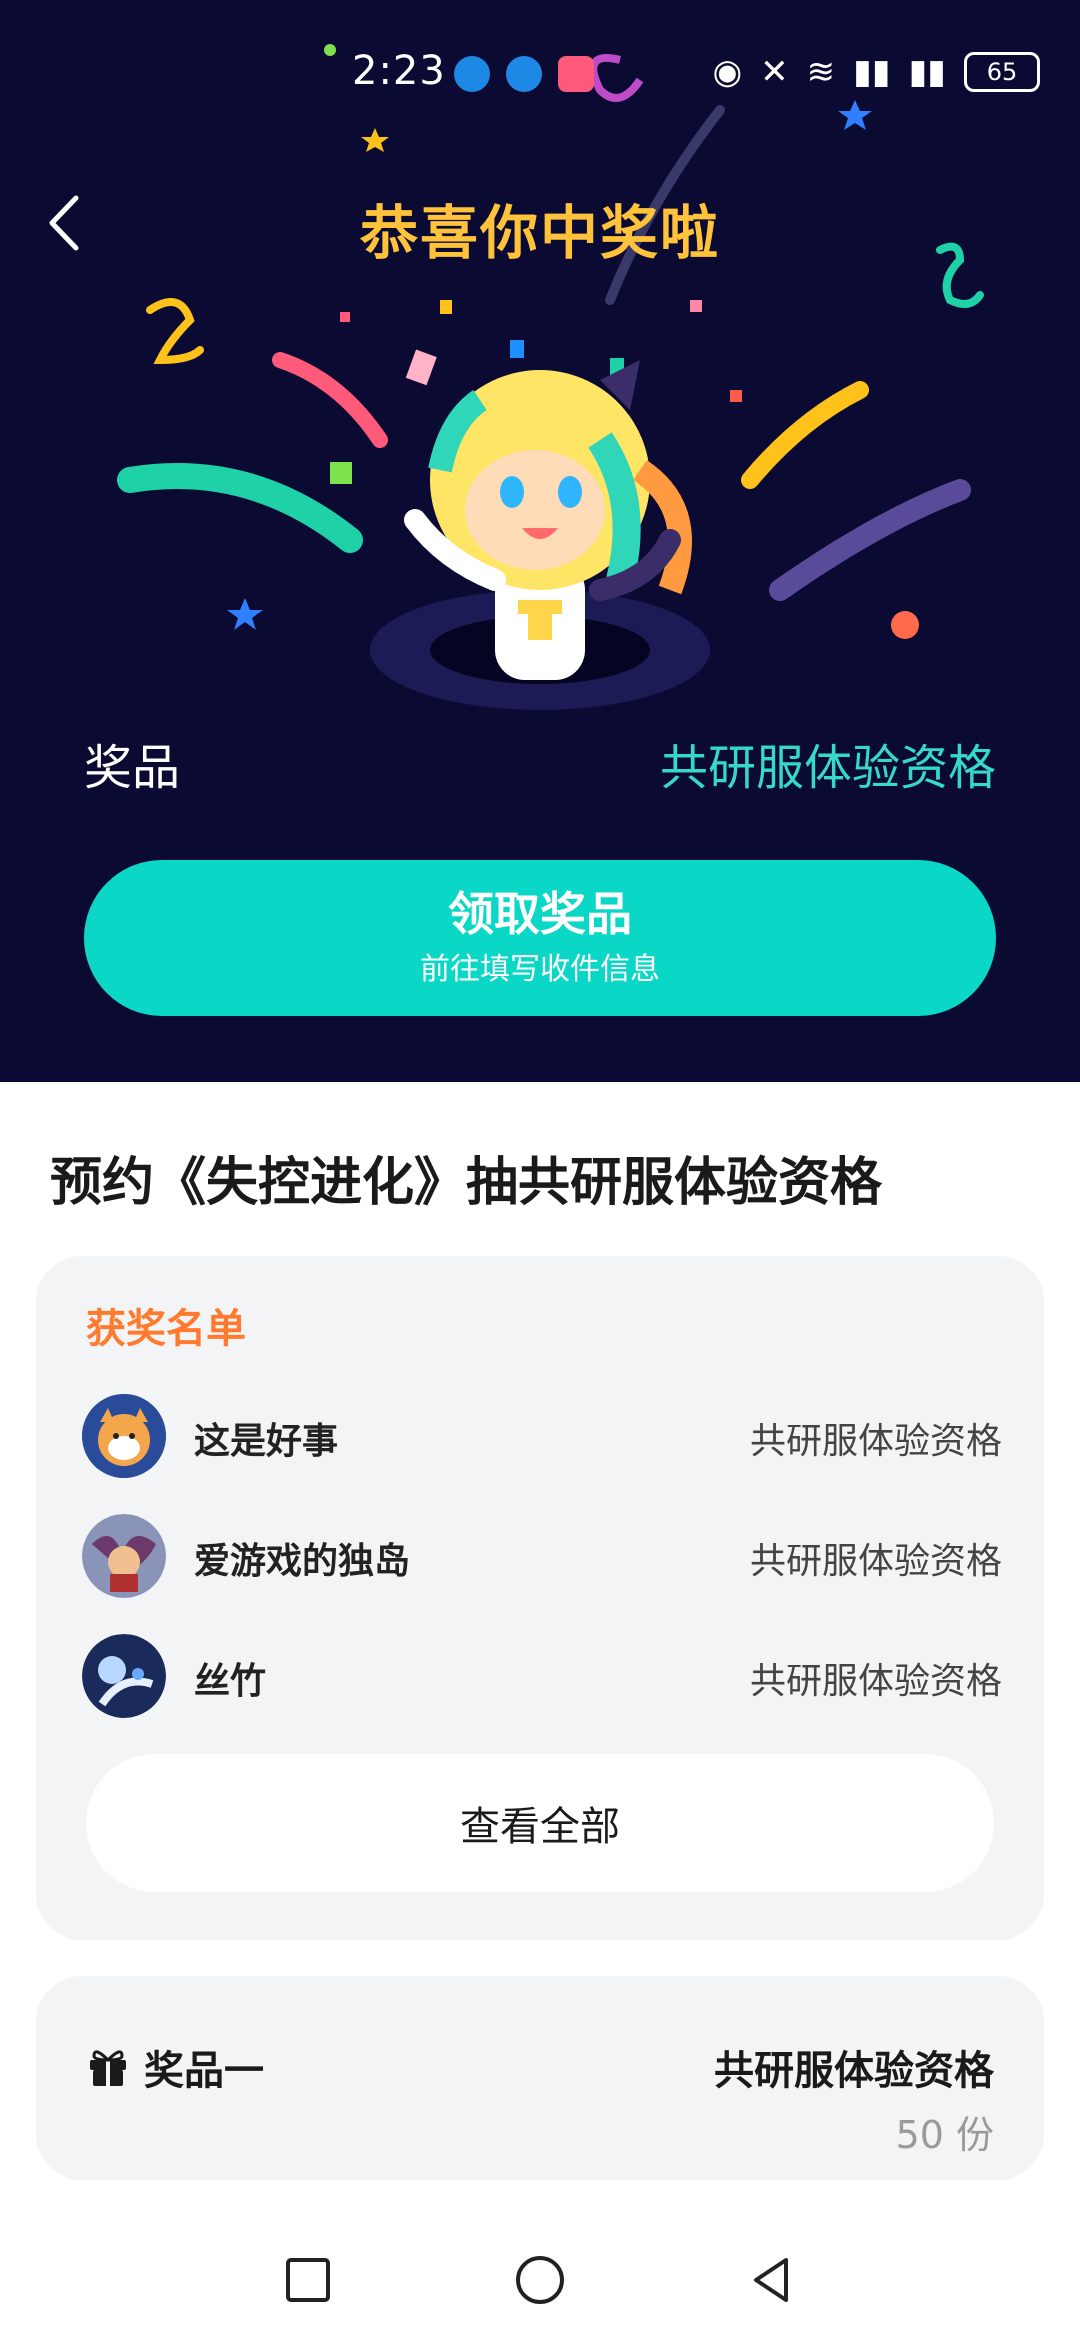 Image resolution: width=1080 pixels, height=2340 pixels. What do you see at coordinates (166, 1329) in the screenshot?
I see `winners-heading: 获奖名单` at bounding box center [166, 1329].